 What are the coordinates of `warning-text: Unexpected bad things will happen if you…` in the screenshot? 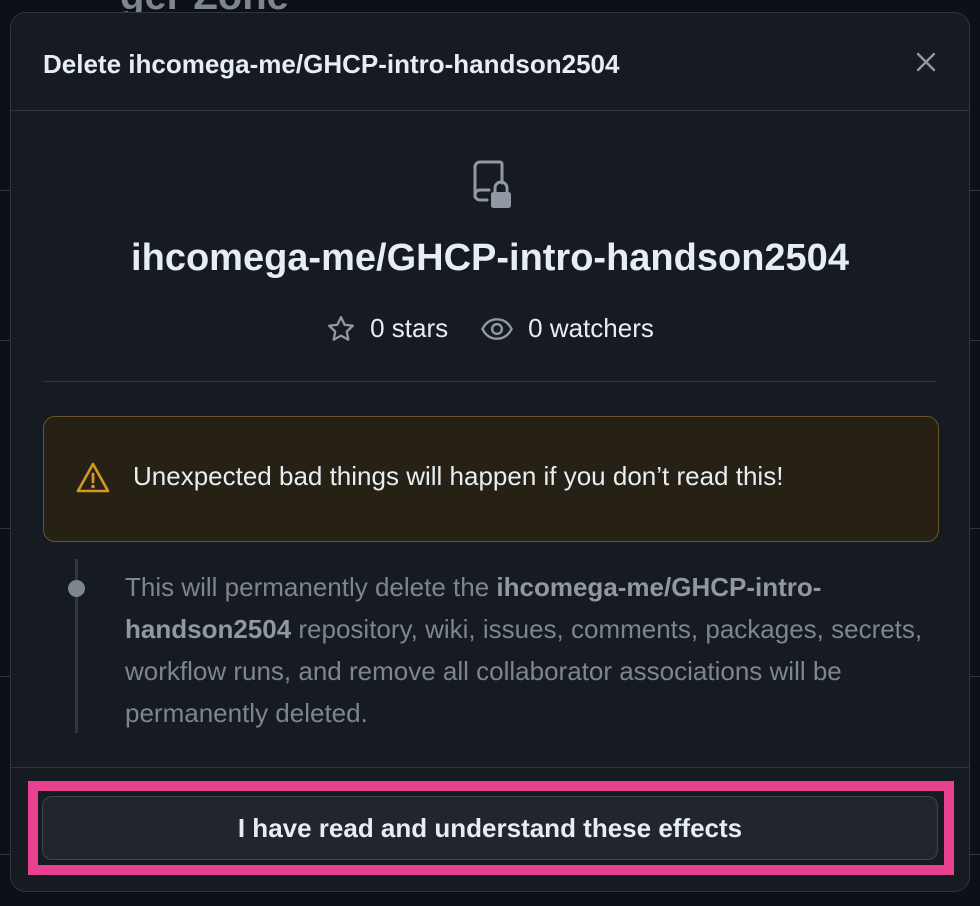 It's located at (458, 476).